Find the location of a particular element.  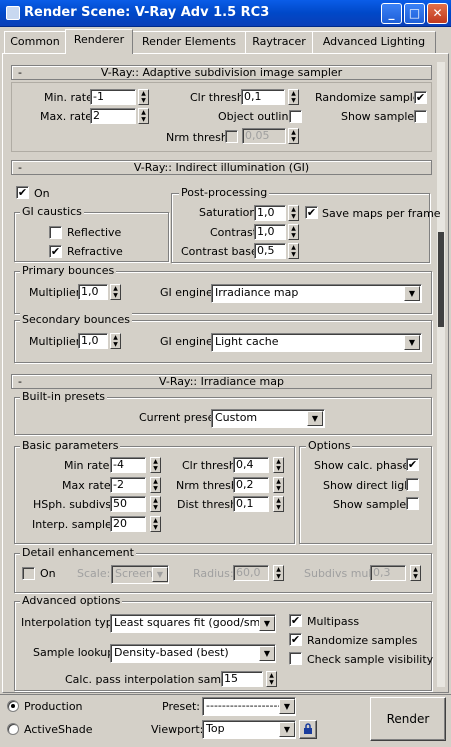

current-preset-label: Current preset: is located at coordinates (181, 417).